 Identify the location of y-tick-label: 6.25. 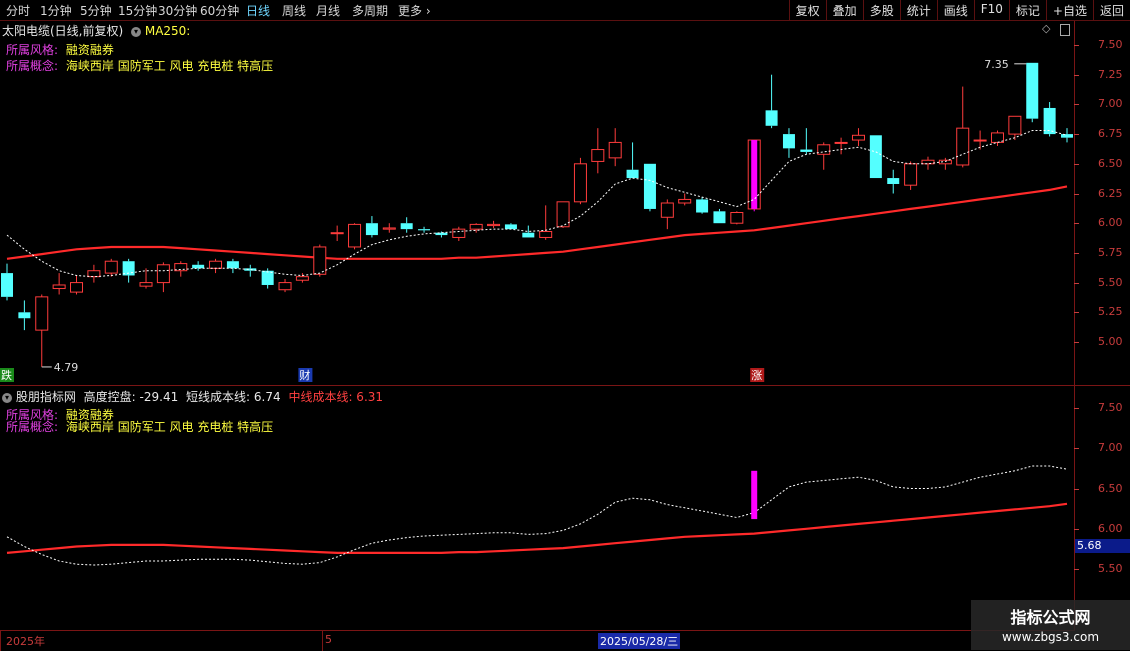
(1110, 193).